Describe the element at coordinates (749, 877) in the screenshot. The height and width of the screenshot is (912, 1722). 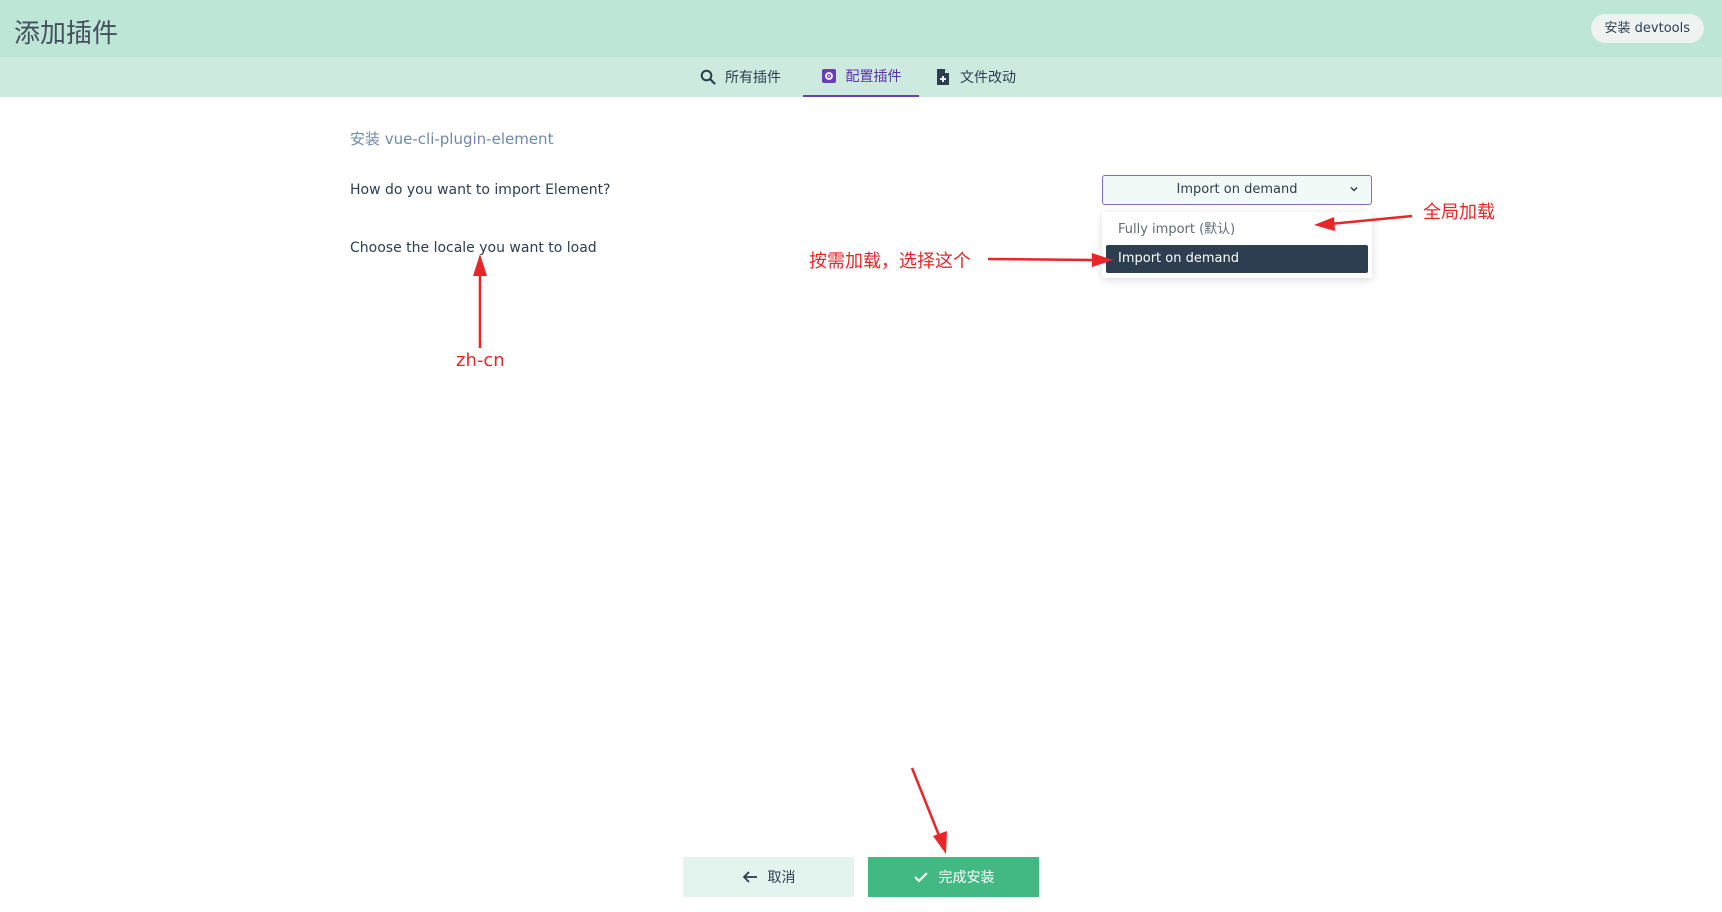
I see `arrow-left-icon` at that location.